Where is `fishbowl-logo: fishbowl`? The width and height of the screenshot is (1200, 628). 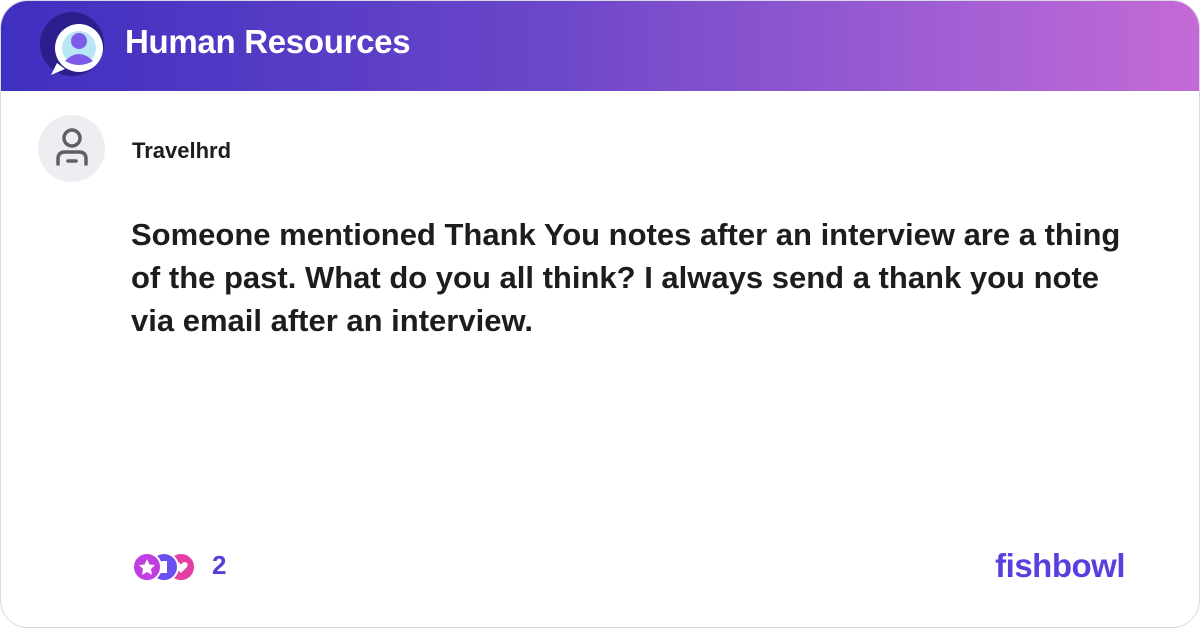
fishbowl-logo: fishbowl is located at coordinates (1060, 566).